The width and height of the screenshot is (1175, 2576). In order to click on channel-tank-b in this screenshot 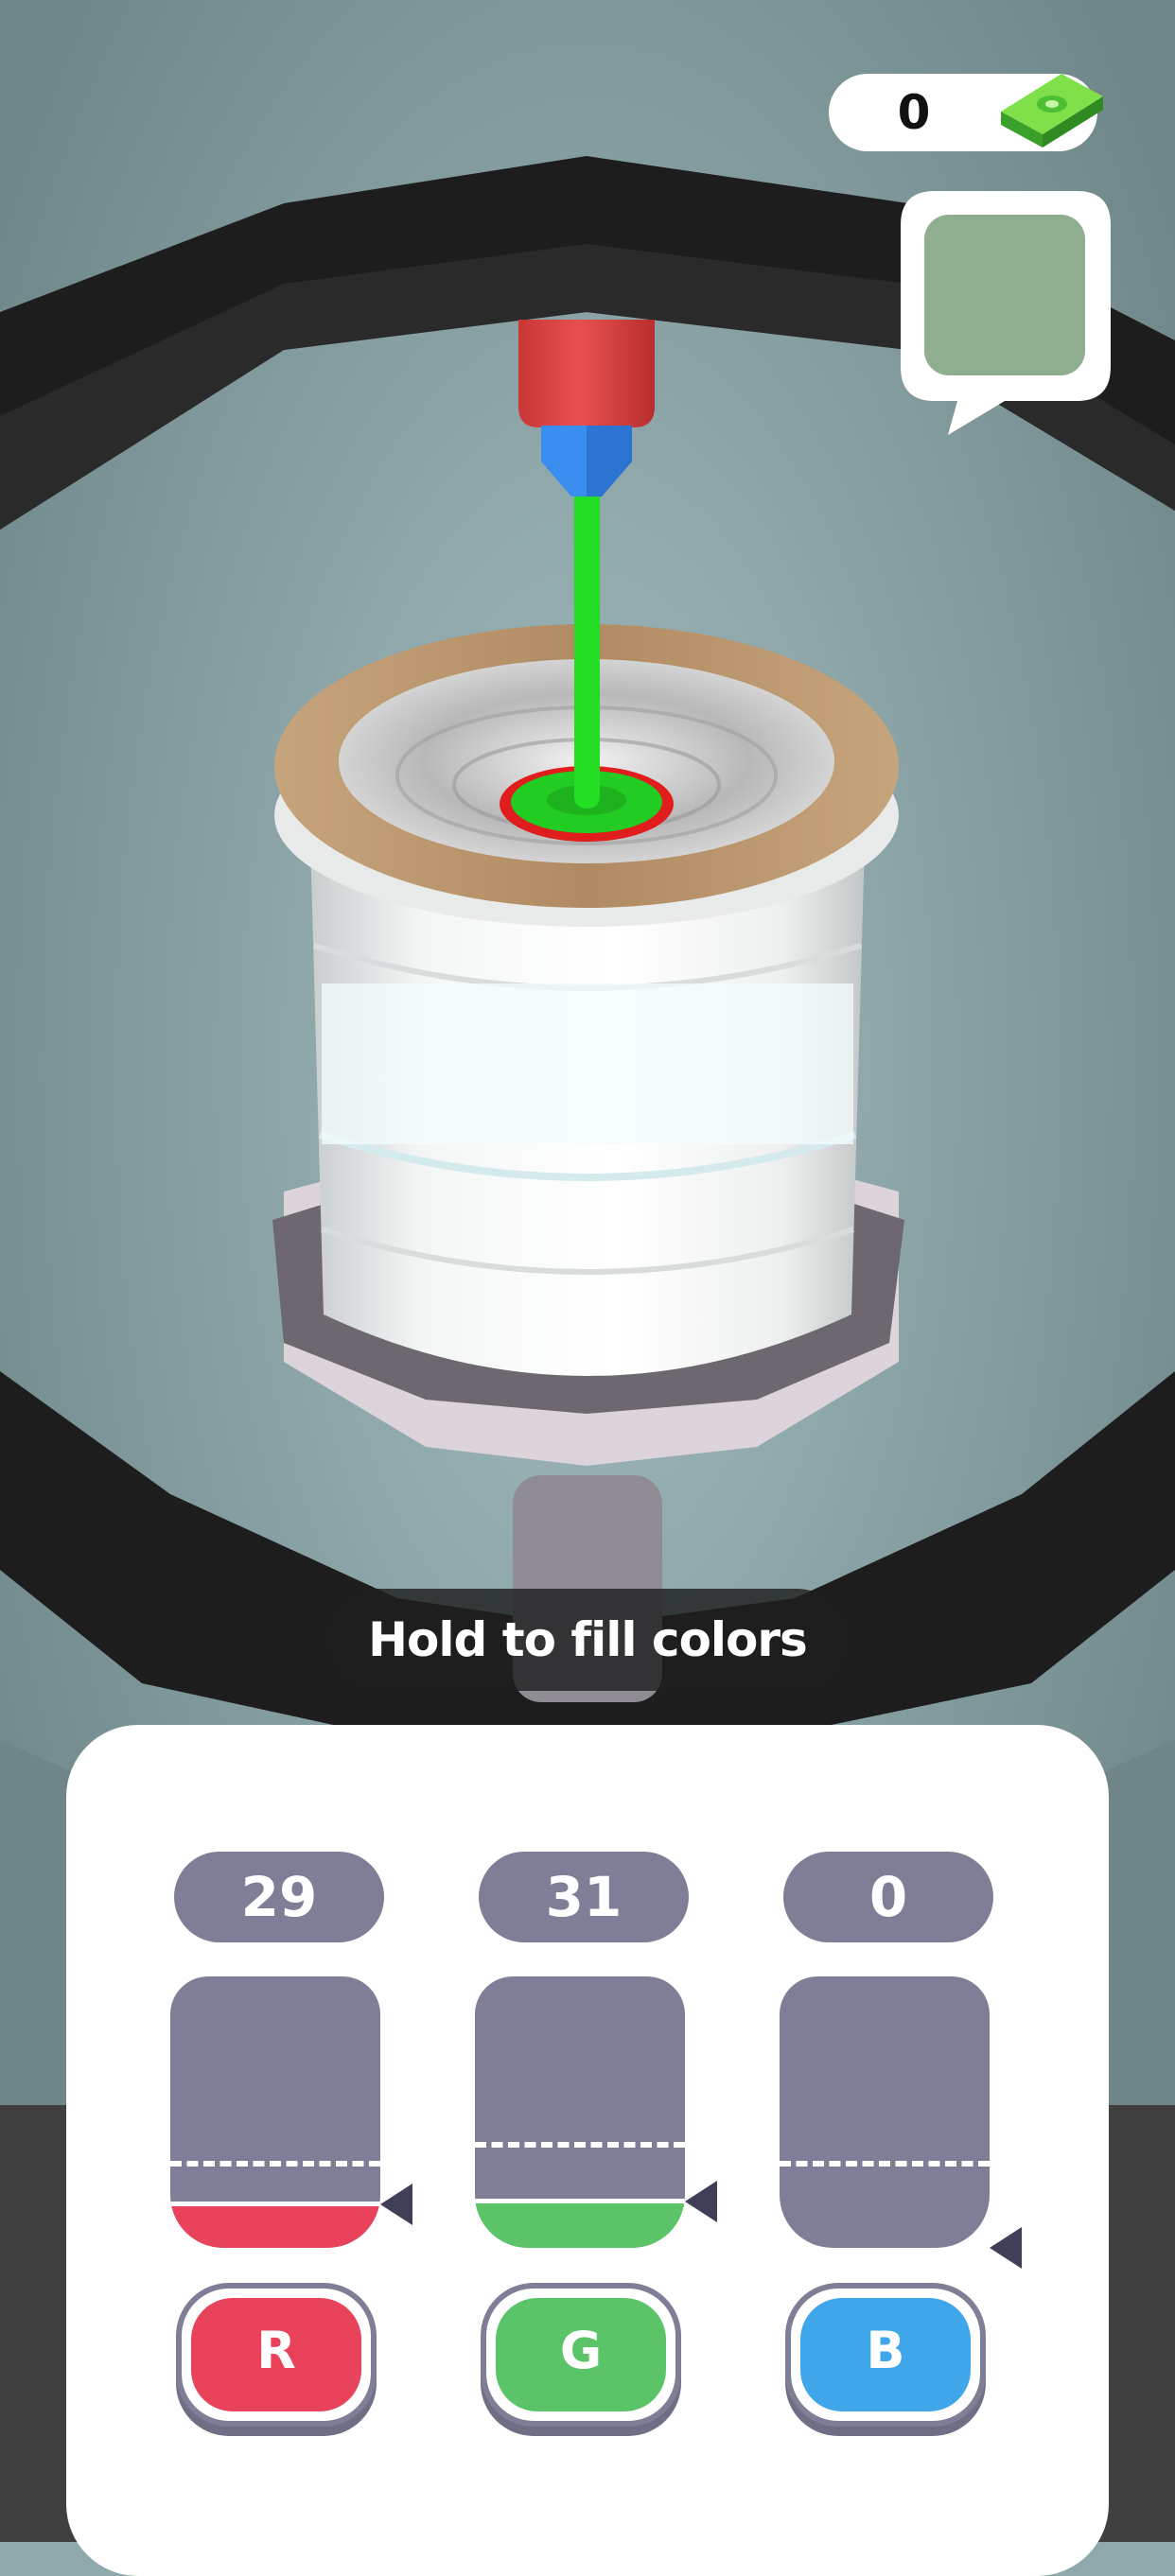, I will do `click(885, 2112)`.